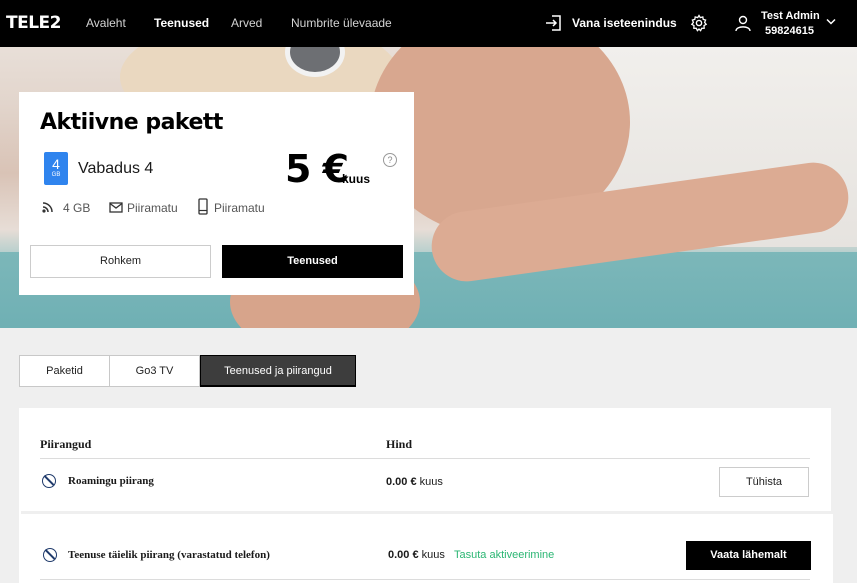 Image resolution: width=857 pixels, height=583 pixels. I want to click on header-divider, so click(425, 458).